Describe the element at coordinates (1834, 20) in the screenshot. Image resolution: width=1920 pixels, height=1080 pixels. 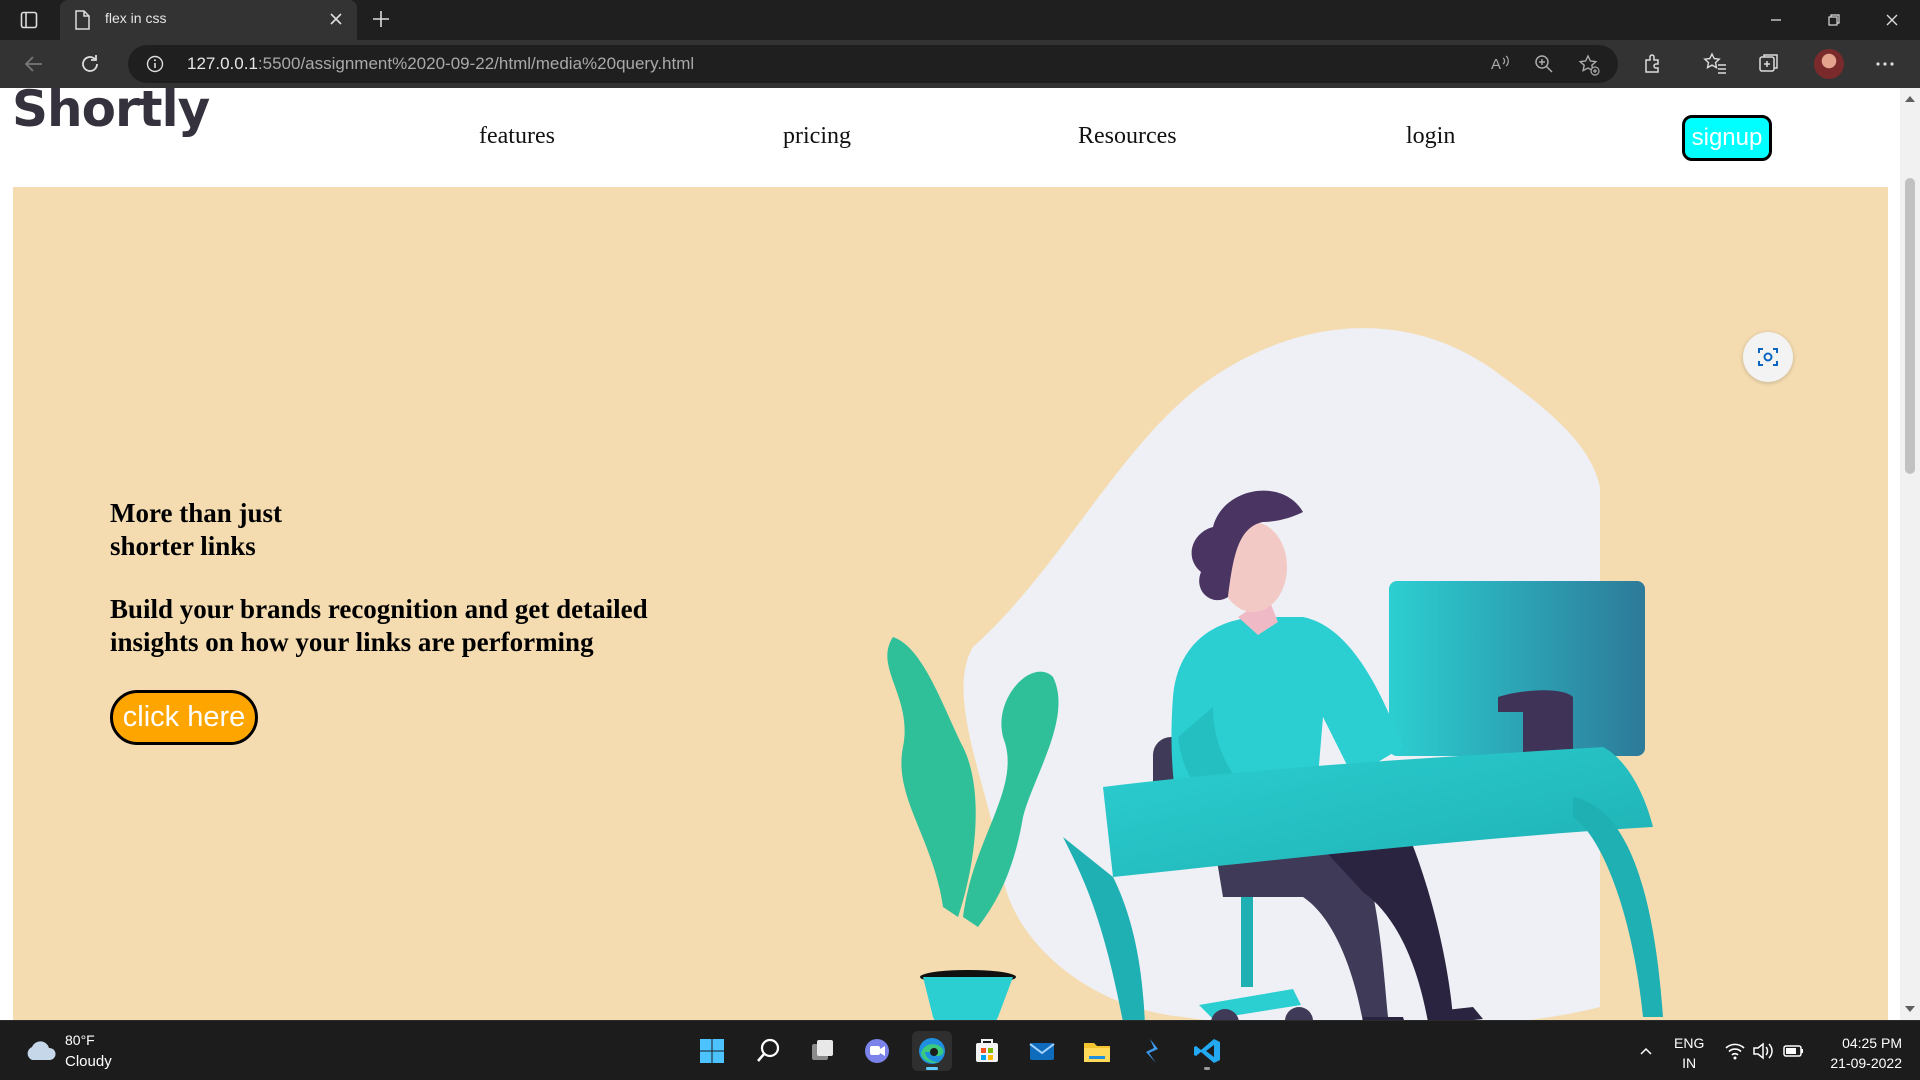
I see `restore-icon` at that location.